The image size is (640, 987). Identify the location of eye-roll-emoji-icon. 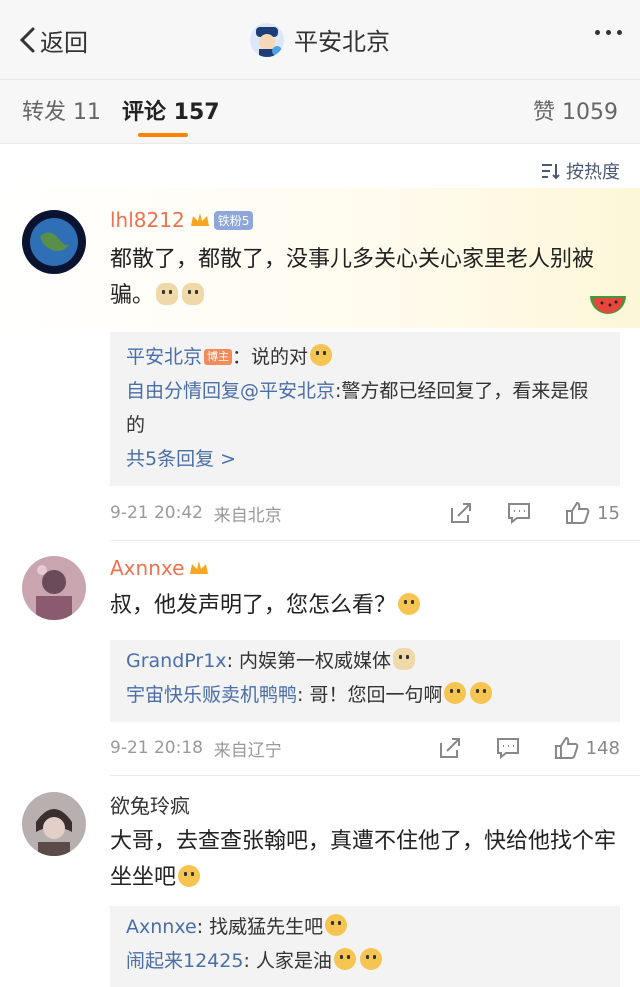
(189, 876).